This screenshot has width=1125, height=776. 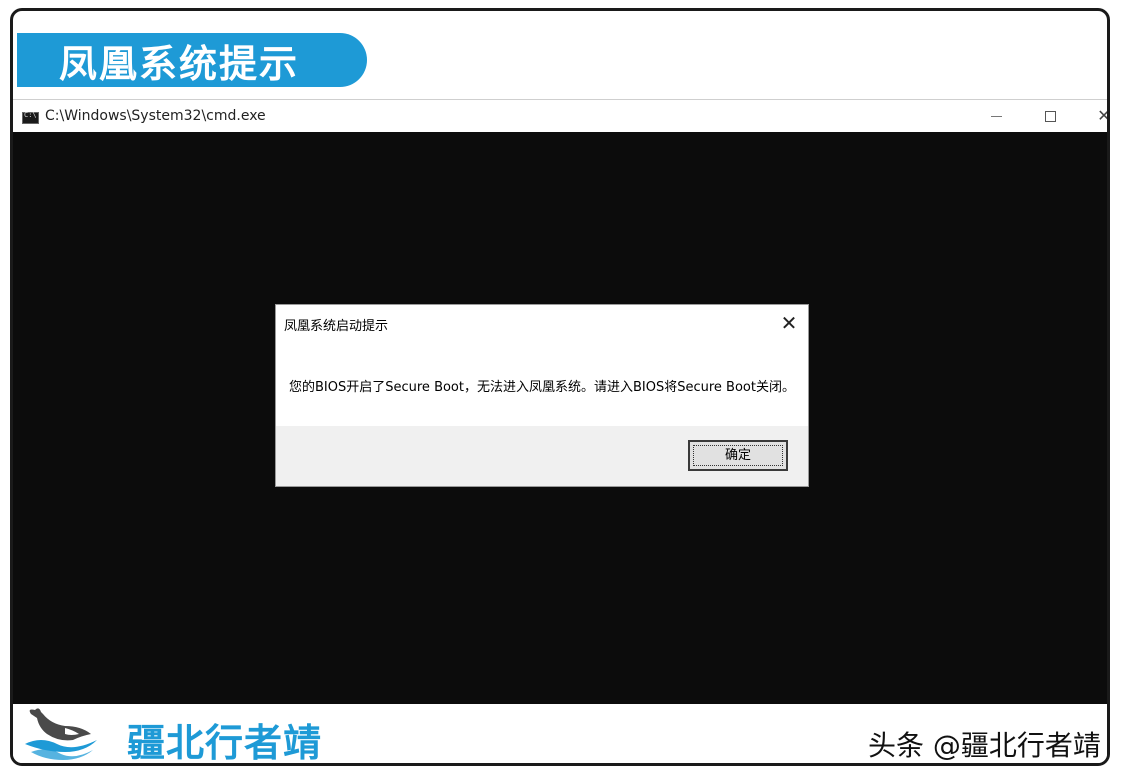 I want to click on maximize-button, so click(x=1050, y=116).